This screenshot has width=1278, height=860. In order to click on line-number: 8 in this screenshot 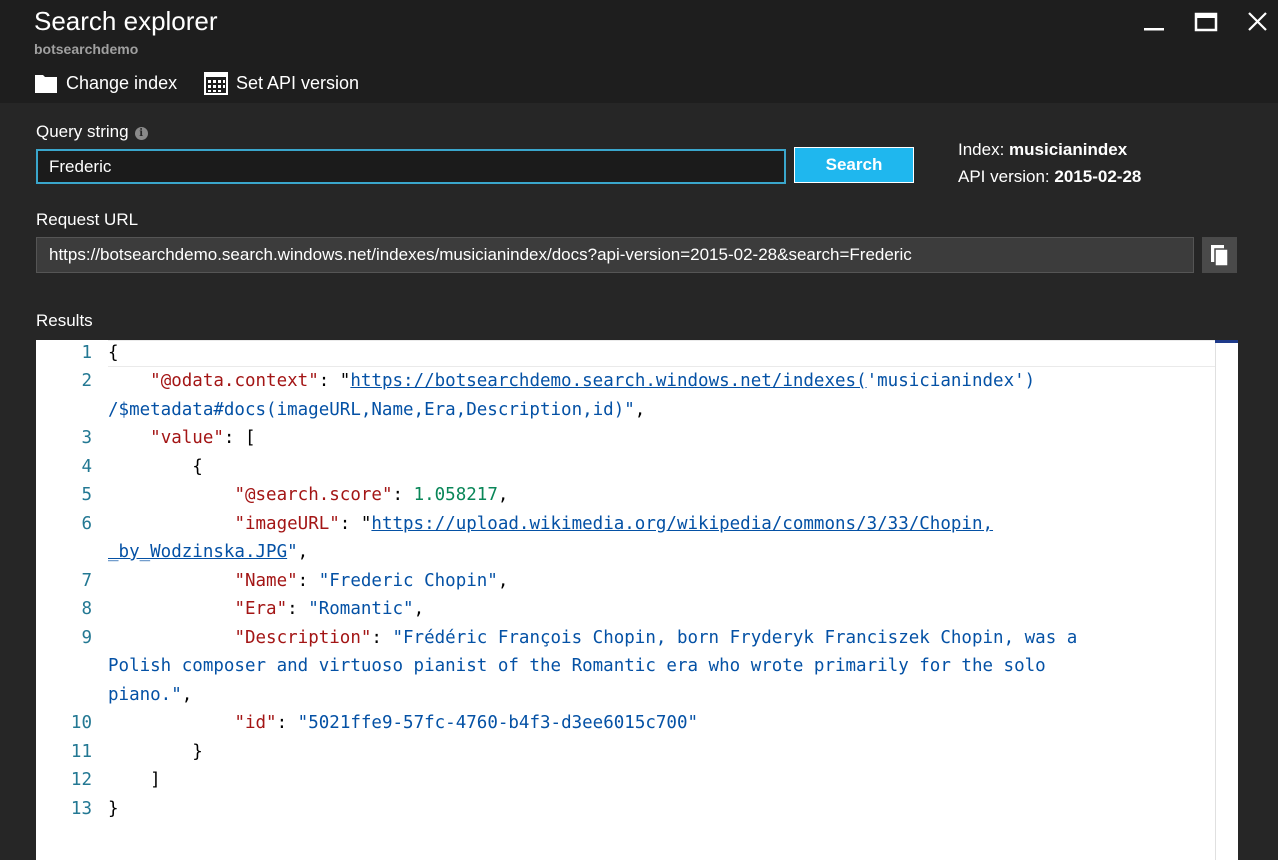, I will do `click(86, 609)`.